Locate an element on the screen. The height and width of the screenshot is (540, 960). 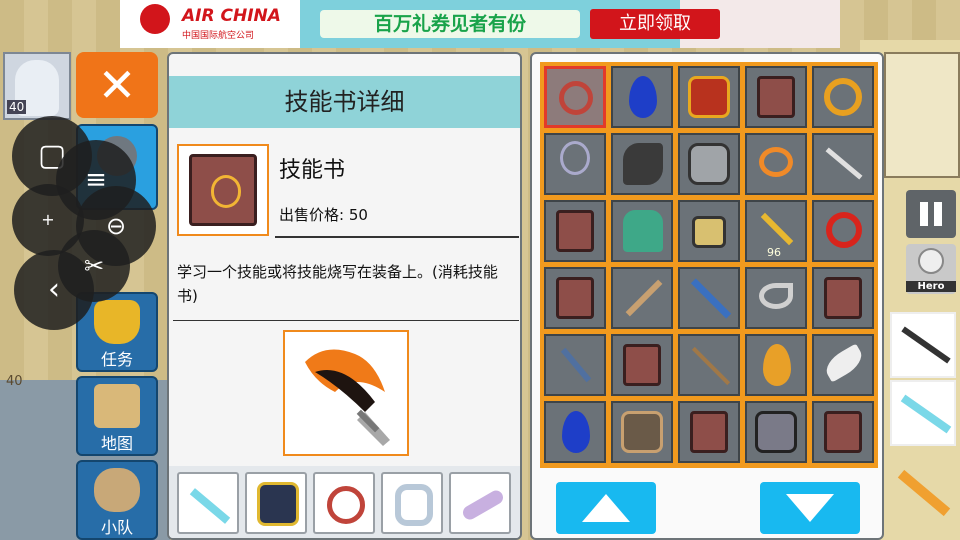
crystal-ring-icon is located at coordinates (414, 505).